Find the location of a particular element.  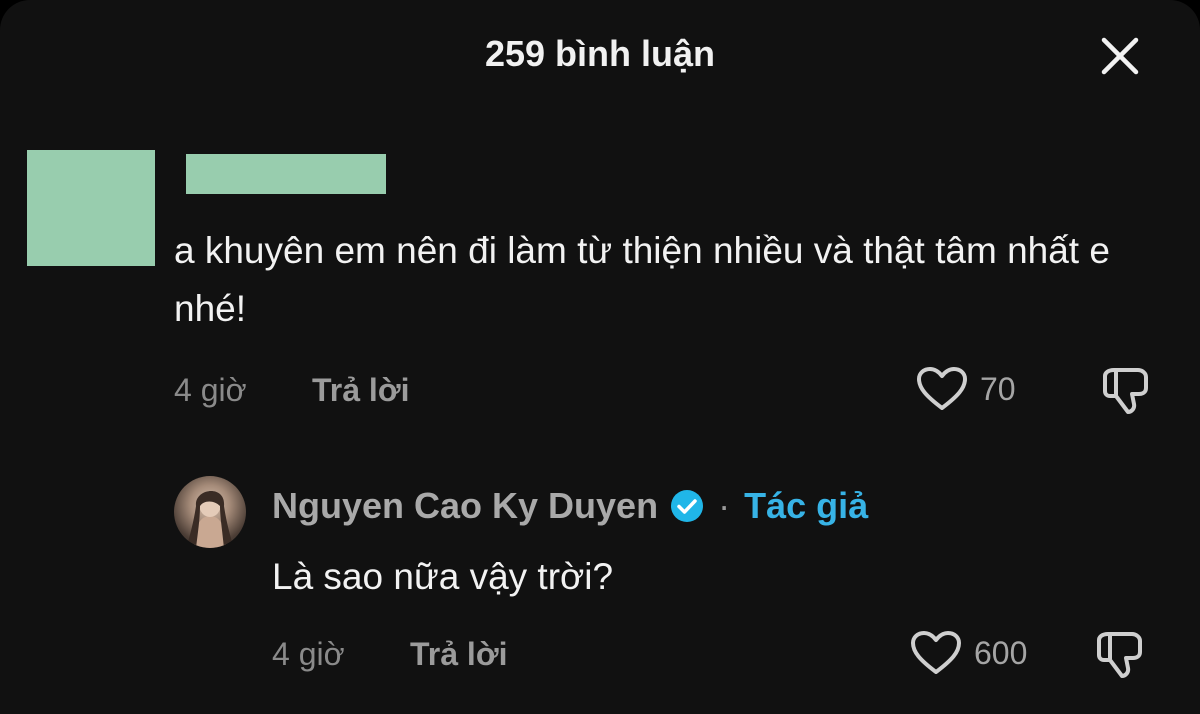

avatar is located at coordinates (210, 512).